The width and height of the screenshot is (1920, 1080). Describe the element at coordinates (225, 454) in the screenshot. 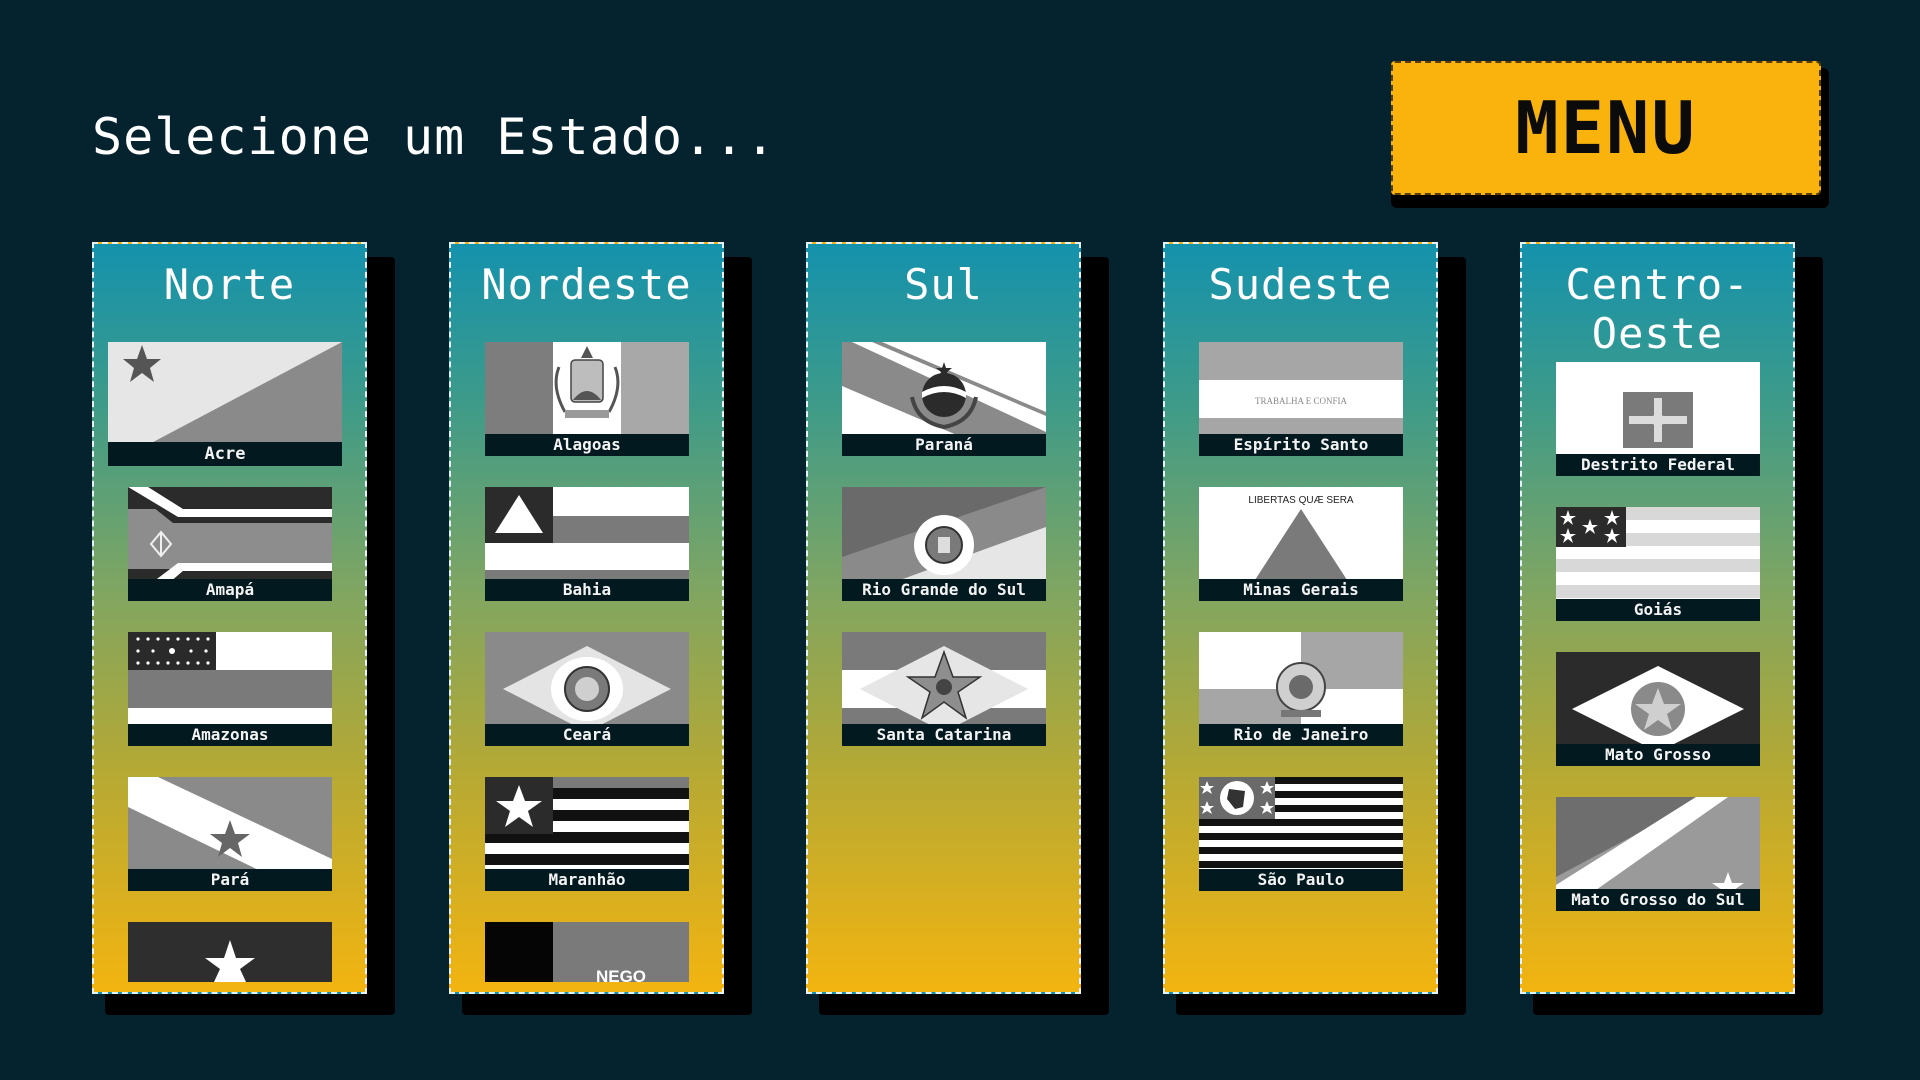

I see `state-label: Acre` at that location.